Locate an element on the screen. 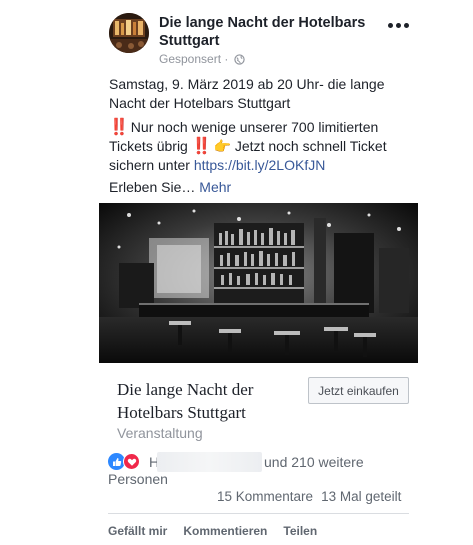 This screenshot has width=473, height=545. post-actions: Gefällt mir Kommentieren Teilen is located at coordinates (212, 531).